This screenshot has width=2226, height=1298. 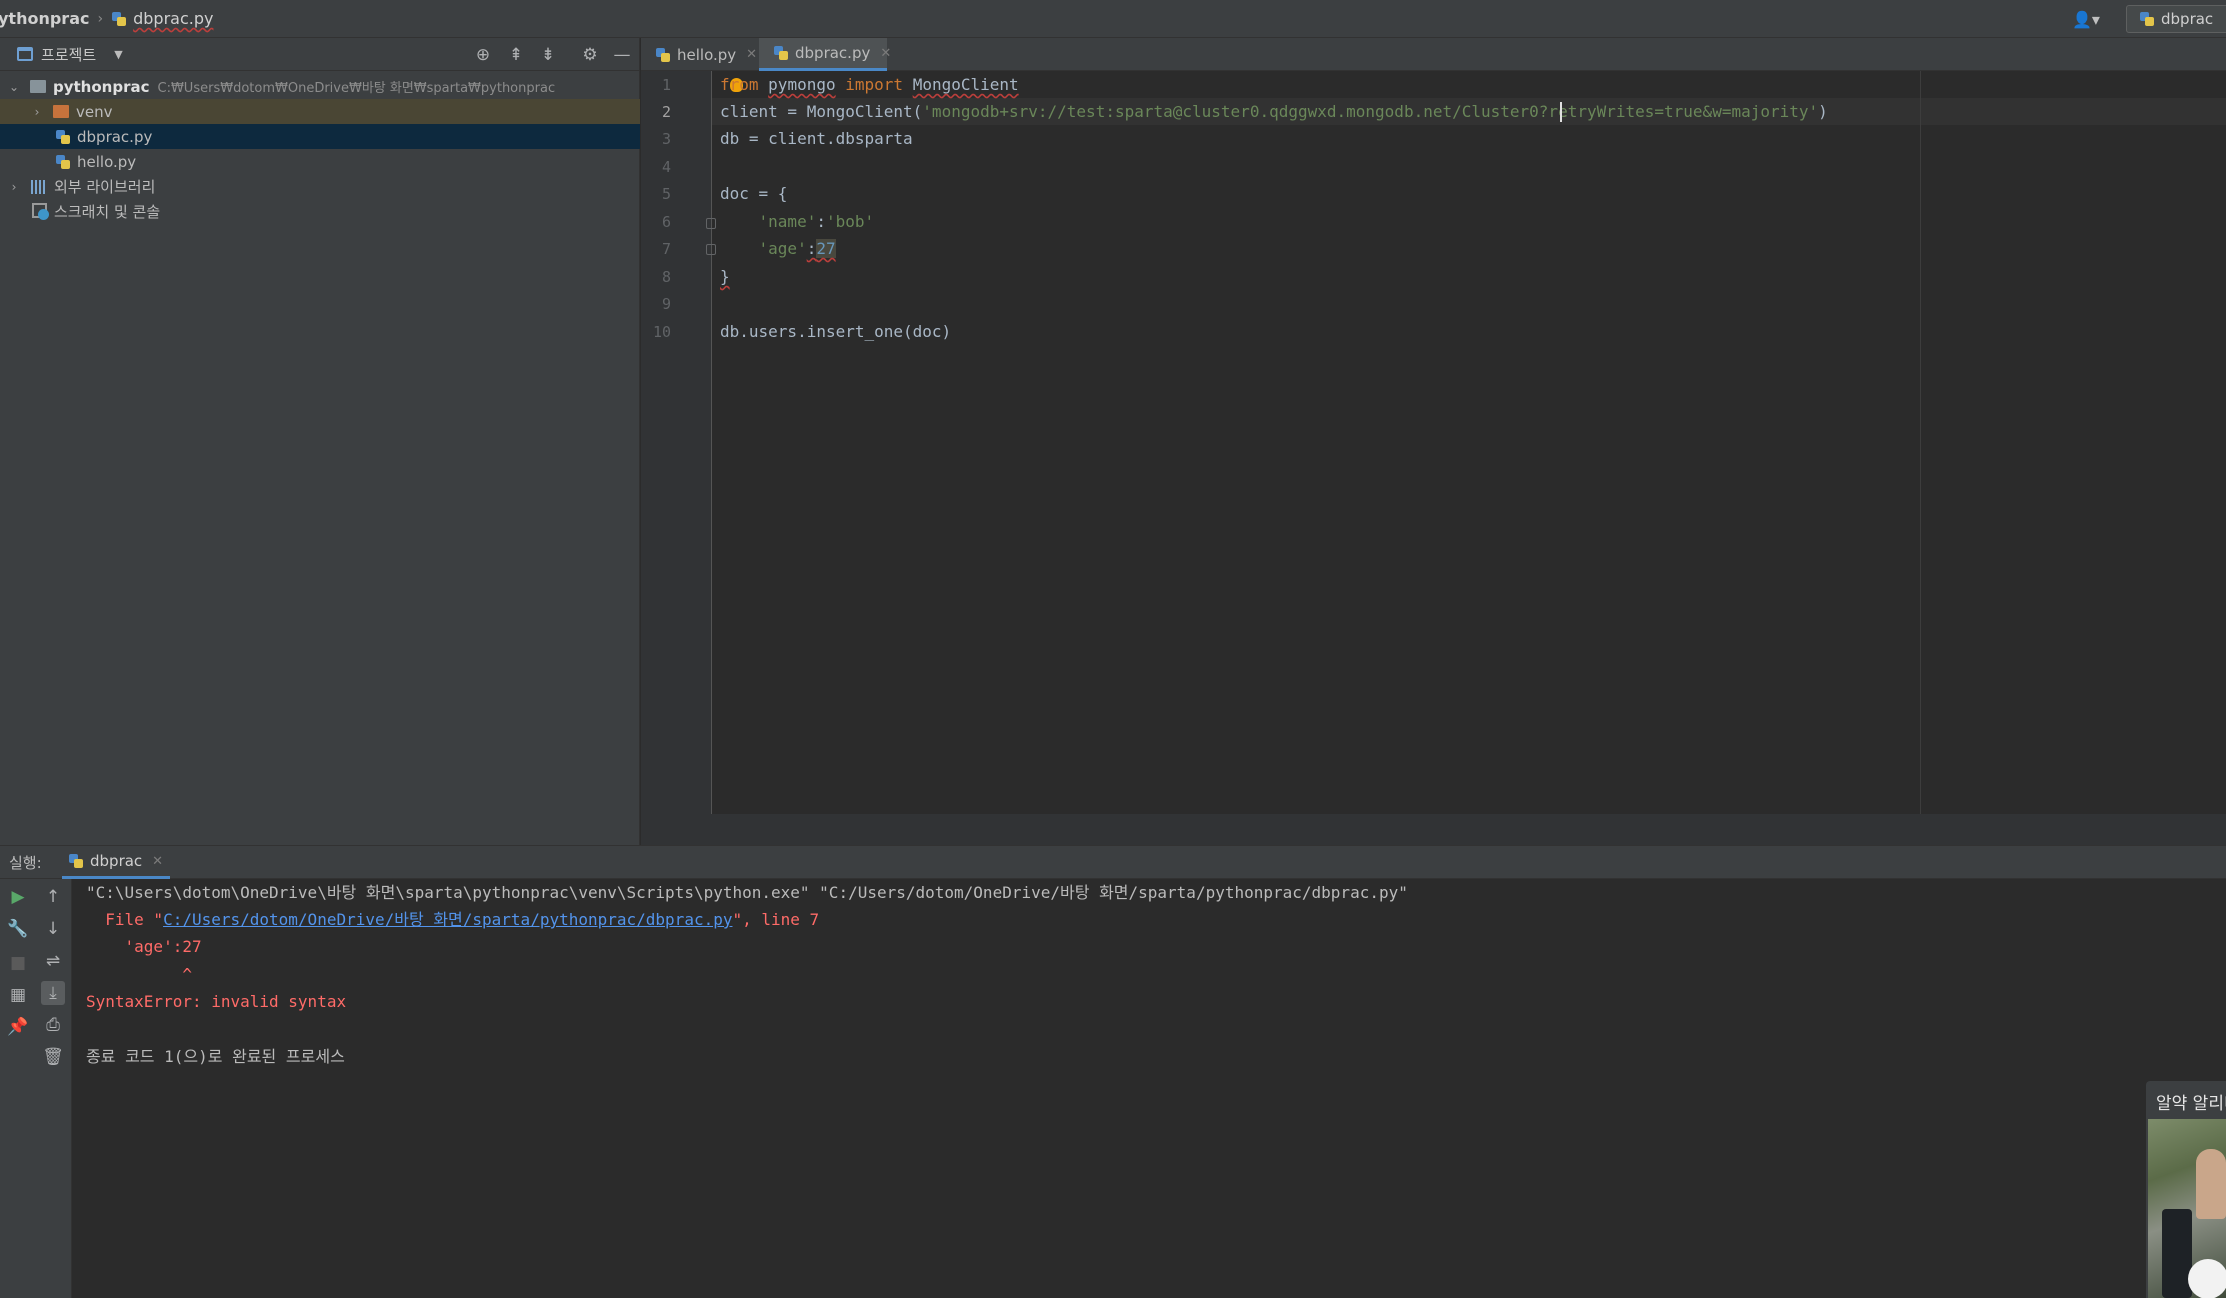 I want to click on tree-item-dbprac: dbprac.py, so click(x=320, y=136).